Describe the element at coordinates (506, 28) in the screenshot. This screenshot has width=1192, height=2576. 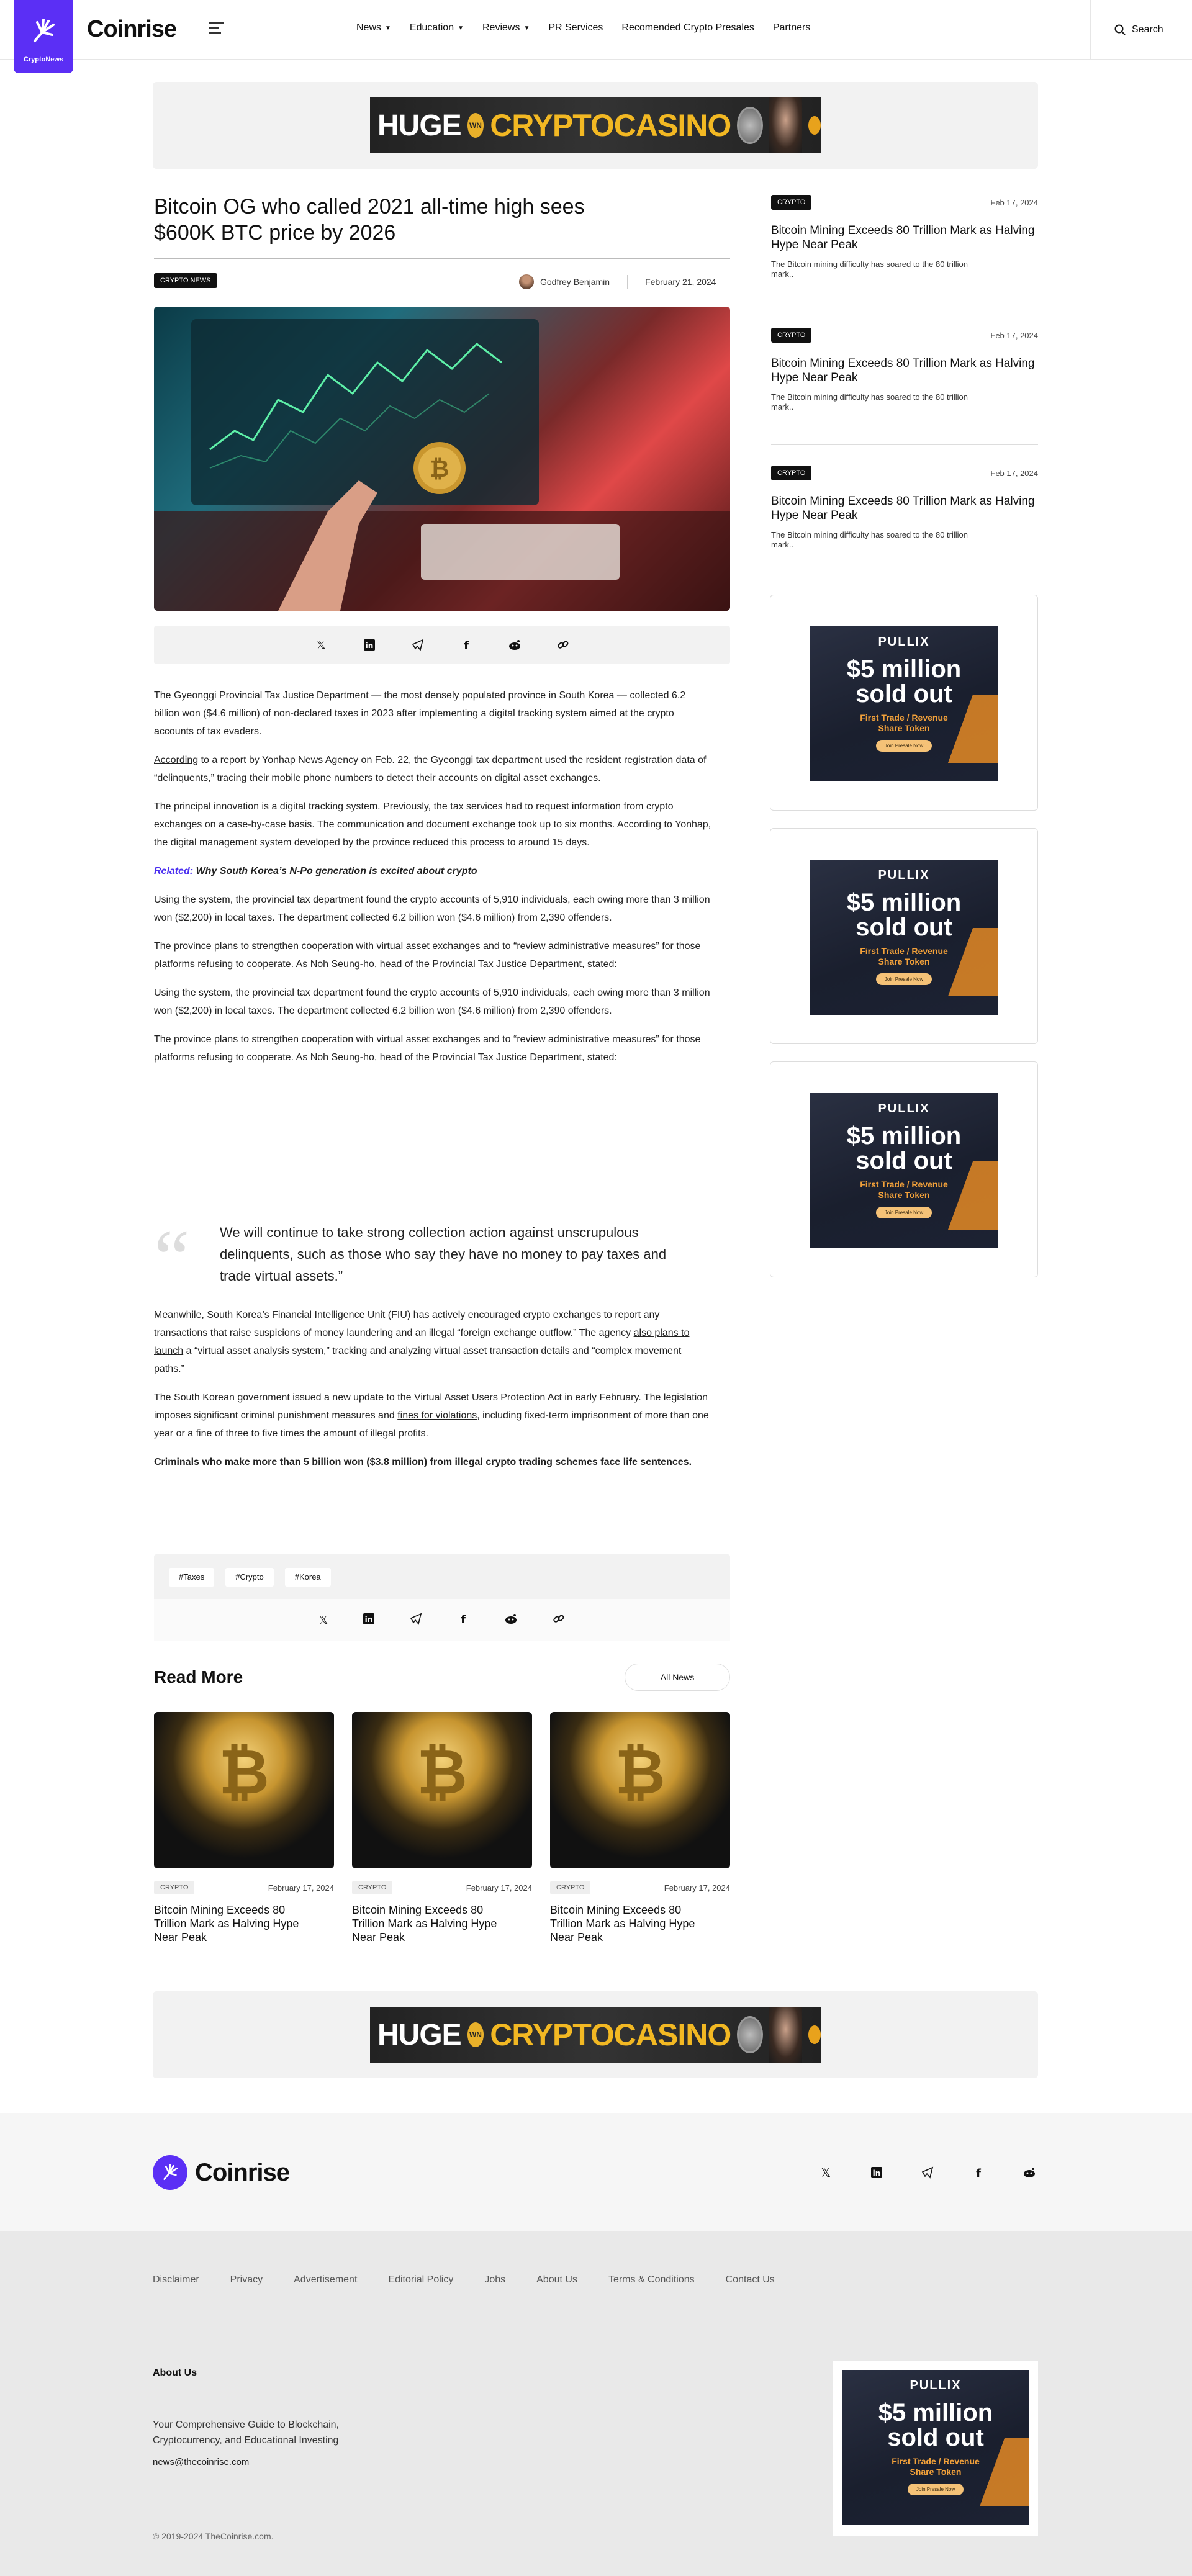
I see `nav-item-reviews: Reviews ▼` at that location.